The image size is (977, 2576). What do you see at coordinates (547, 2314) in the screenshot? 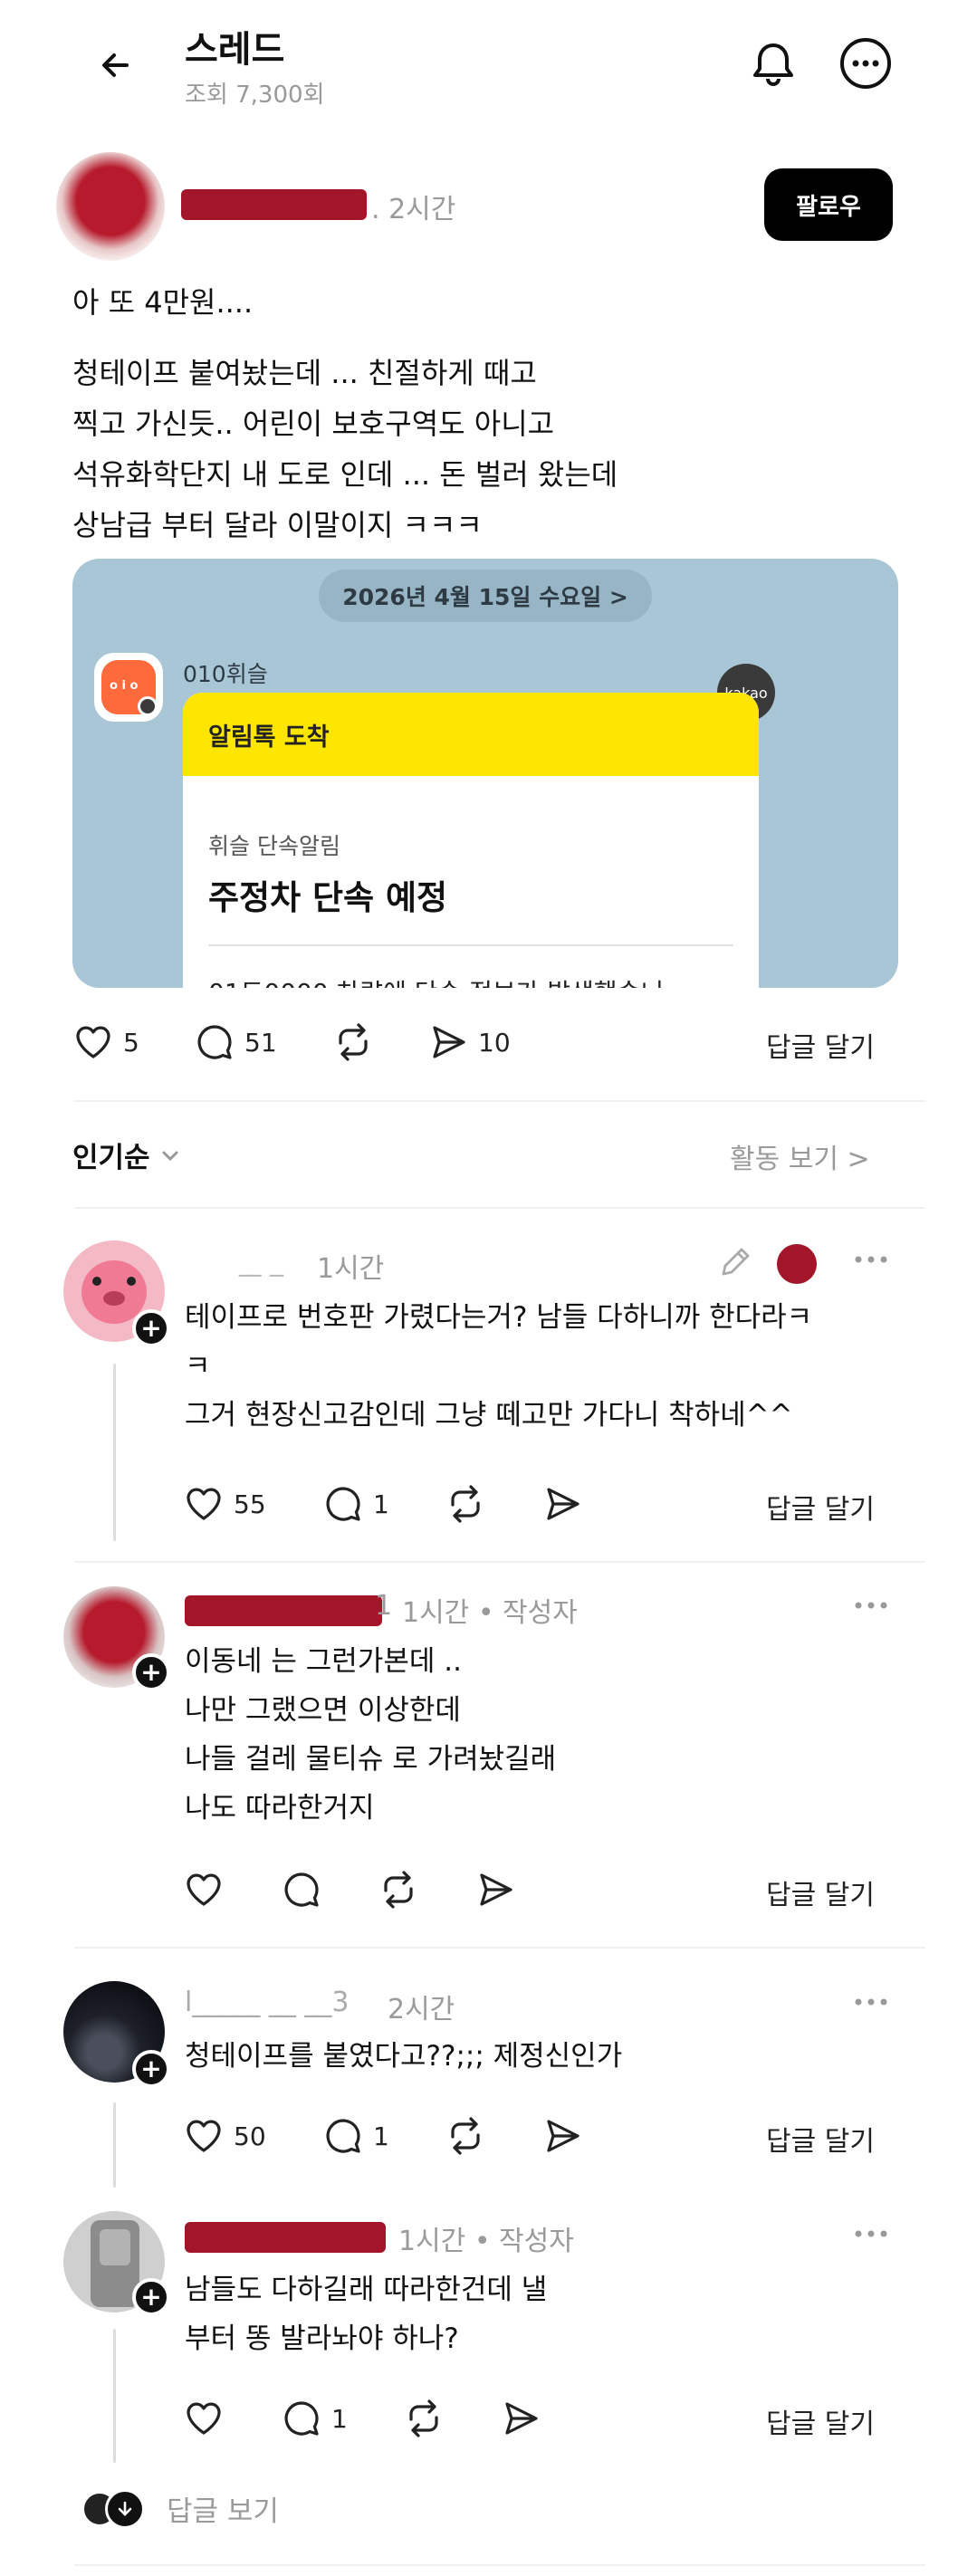
I see `comment-body: 남들도 다하길래 따라한건데 낼 부터 똥 발라놔야 하나?` at bounding box center [547, 2314].